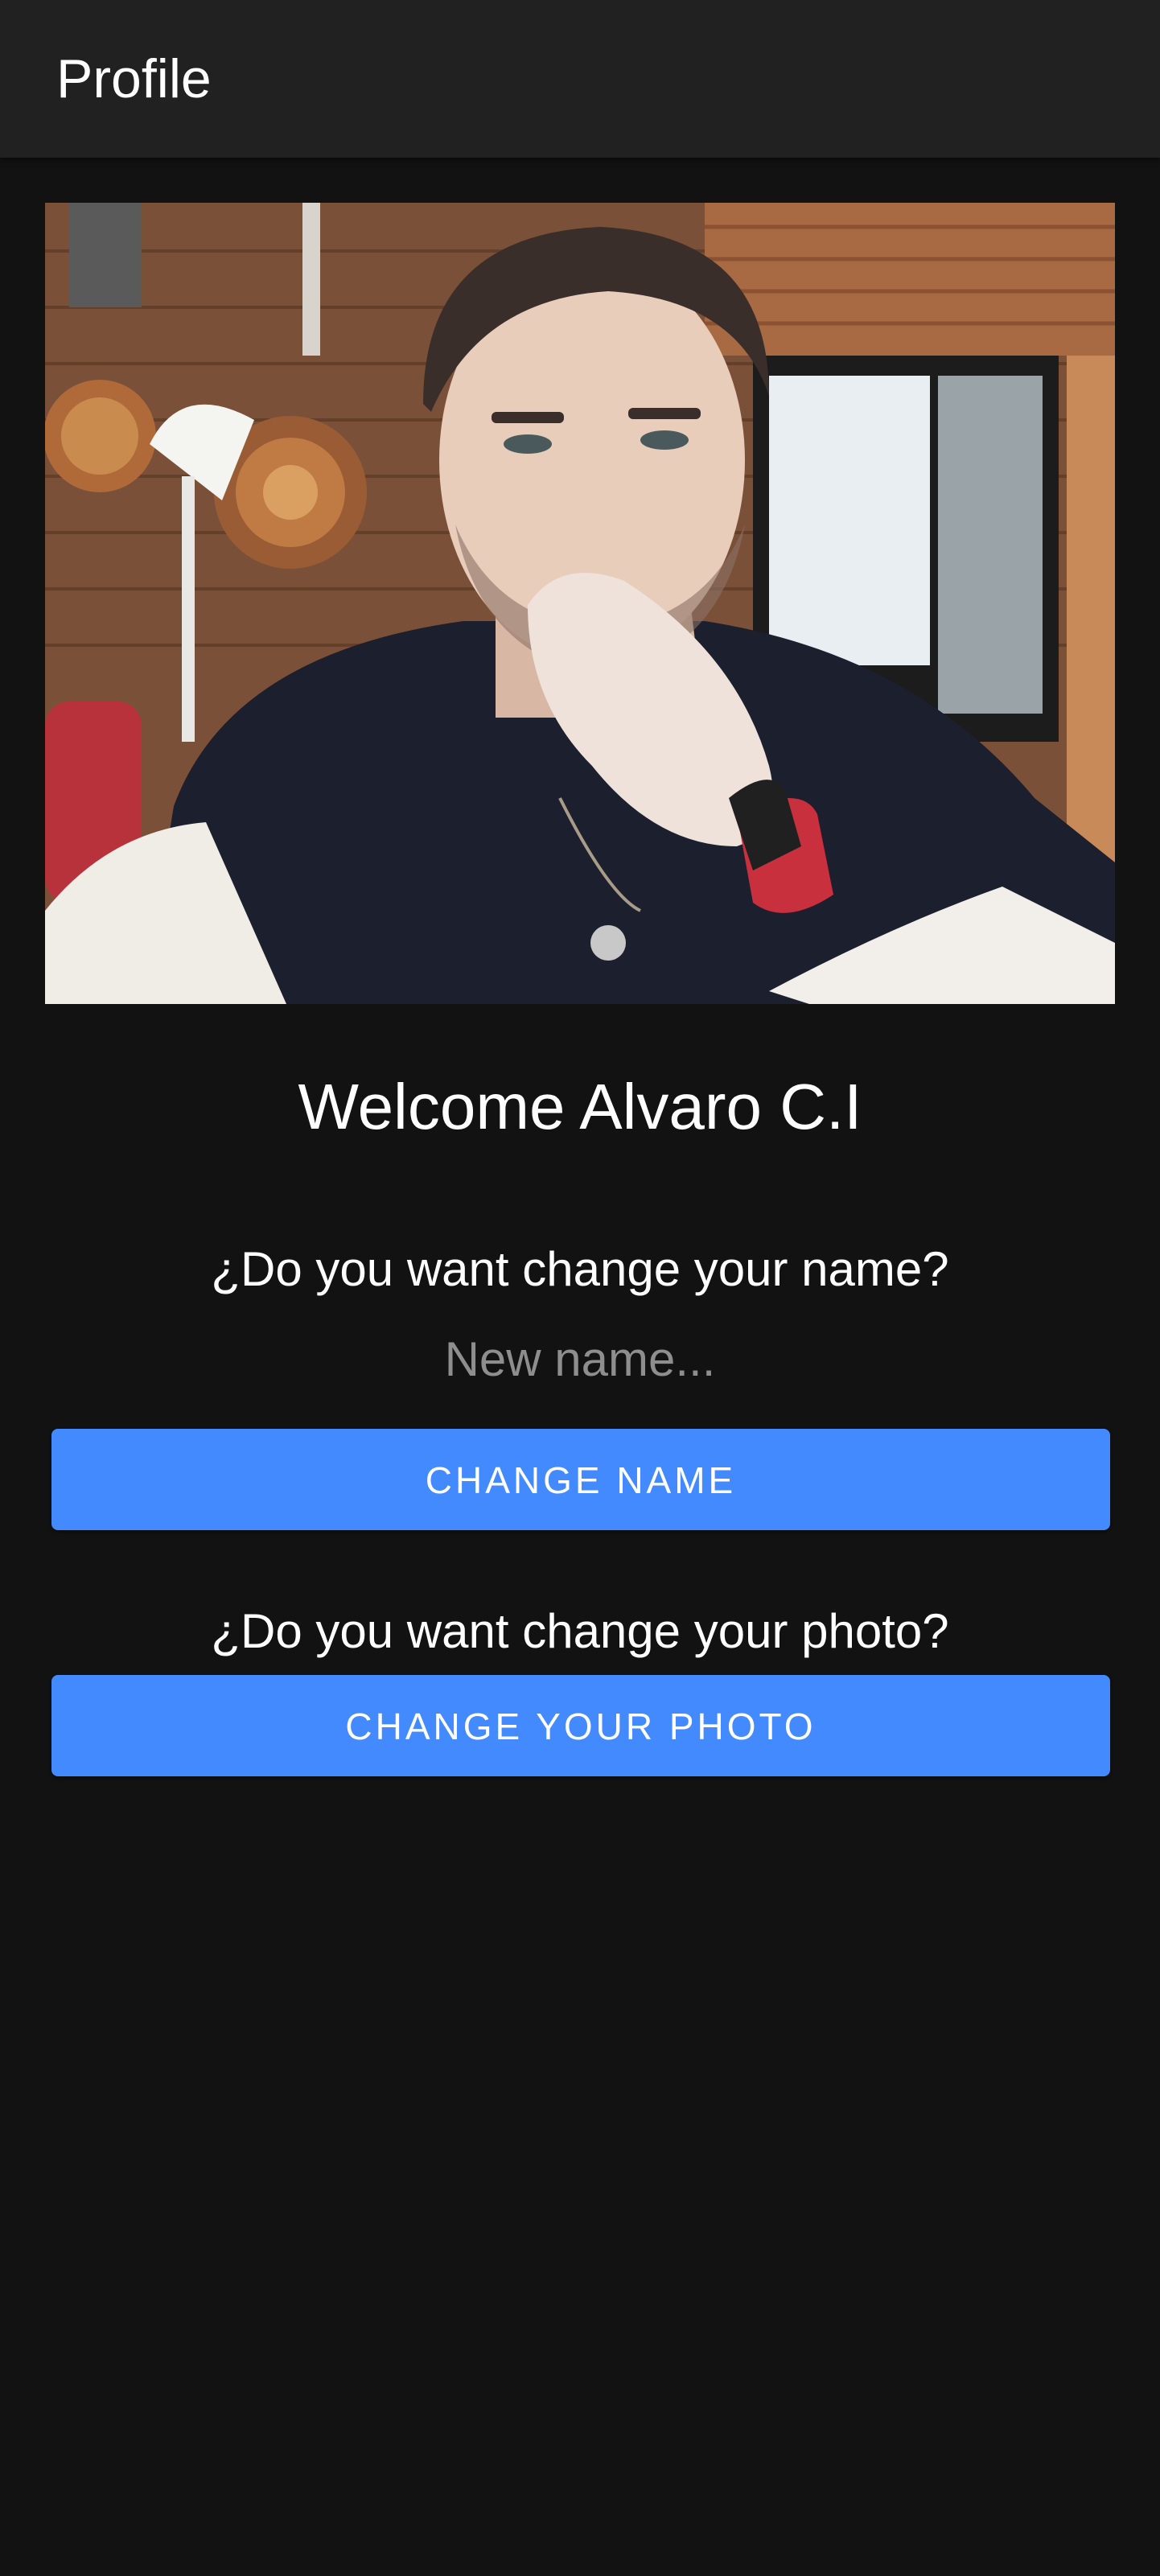 The image size is (1160, 2576). Describe the element at coordinates (580, 1269) in the screenshot. I see `change-name-question: ¿Do you want change your name?` at that location.